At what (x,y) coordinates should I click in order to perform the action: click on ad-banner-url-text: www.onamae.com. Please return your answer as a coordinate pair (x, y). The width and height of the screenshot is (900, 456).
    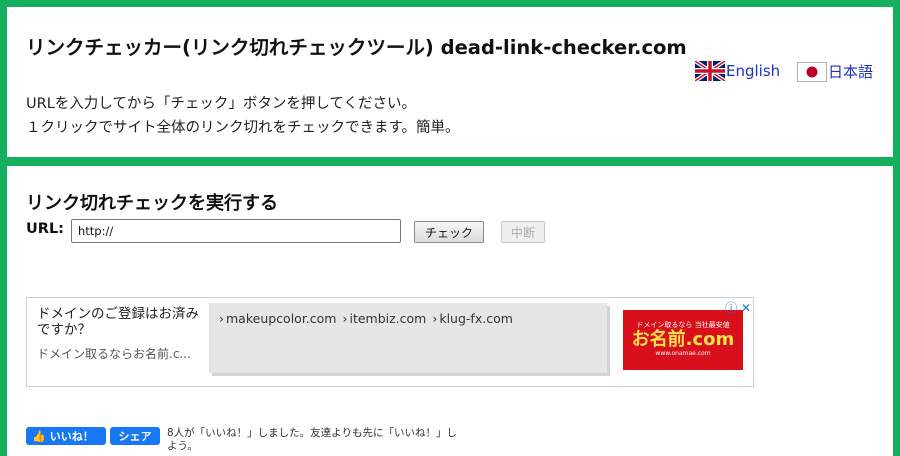
    Looking at the image, I should click on (683, 353).